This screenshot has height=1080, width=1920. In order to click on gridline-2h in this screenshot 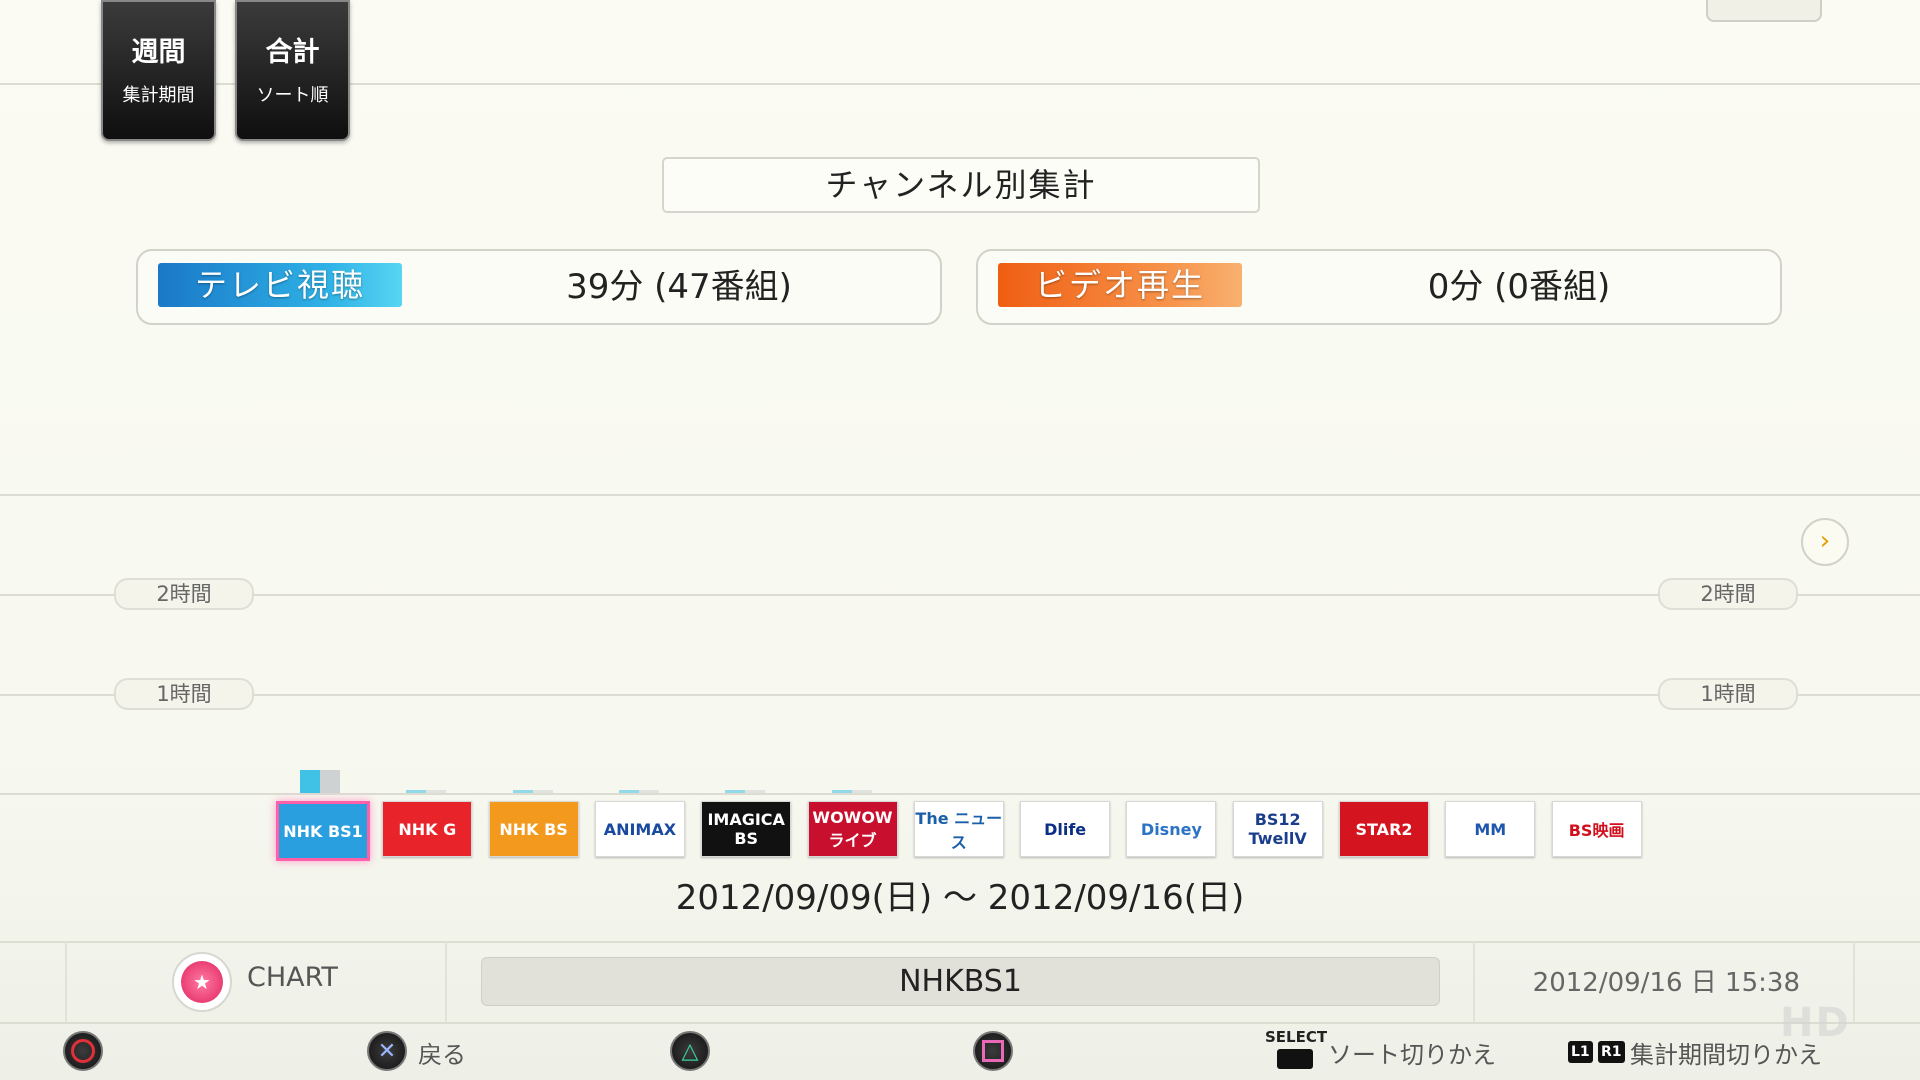, I will do `click(960, 595)`.